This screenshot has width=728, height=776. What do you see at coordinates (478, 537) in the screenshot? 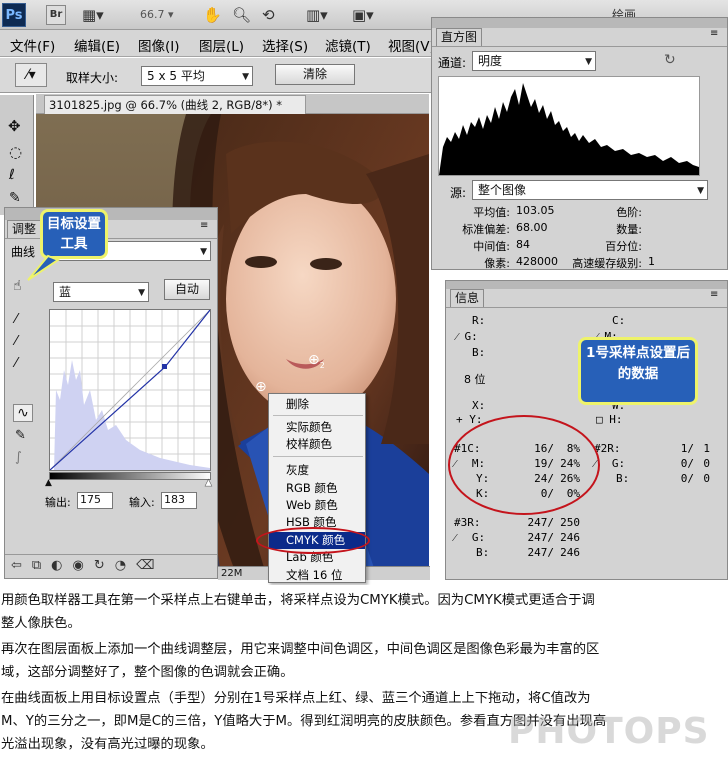
I see `s3-g-key: G:` at bounding box center [478, 537].